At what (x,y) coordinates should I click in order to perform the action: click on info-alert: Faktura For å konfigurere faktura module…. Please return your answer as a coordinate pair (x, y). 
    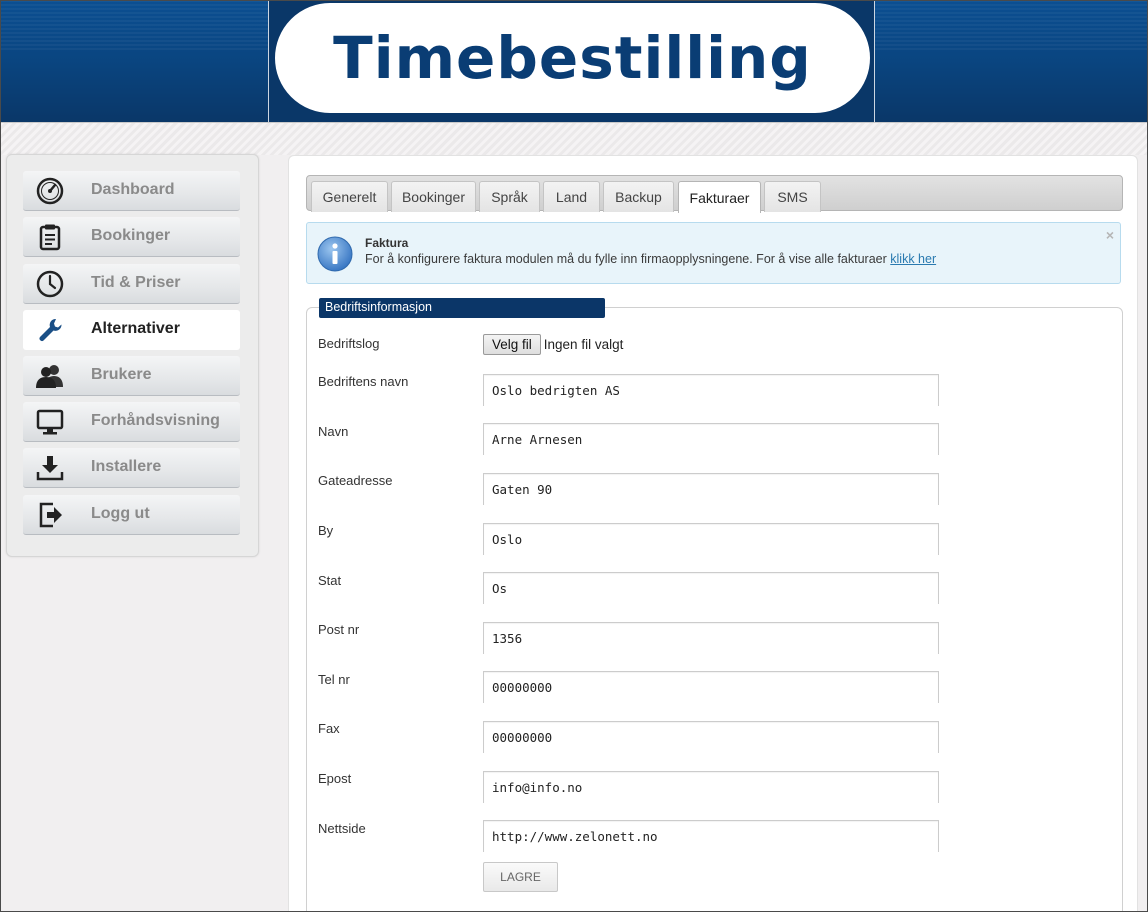
    Looking at the image, I should click on (713, 253).